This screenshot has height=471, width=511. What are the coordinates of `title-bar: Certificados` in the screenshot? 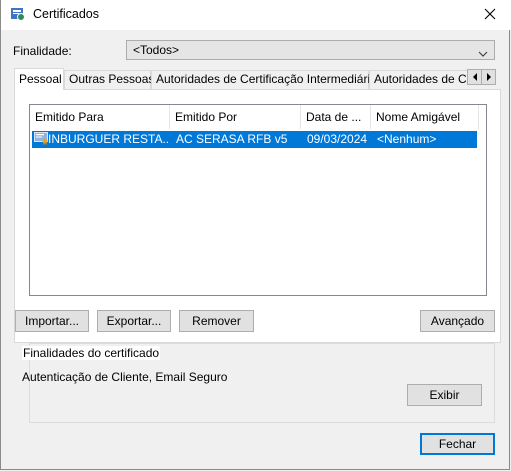 It's located at (256, 15).